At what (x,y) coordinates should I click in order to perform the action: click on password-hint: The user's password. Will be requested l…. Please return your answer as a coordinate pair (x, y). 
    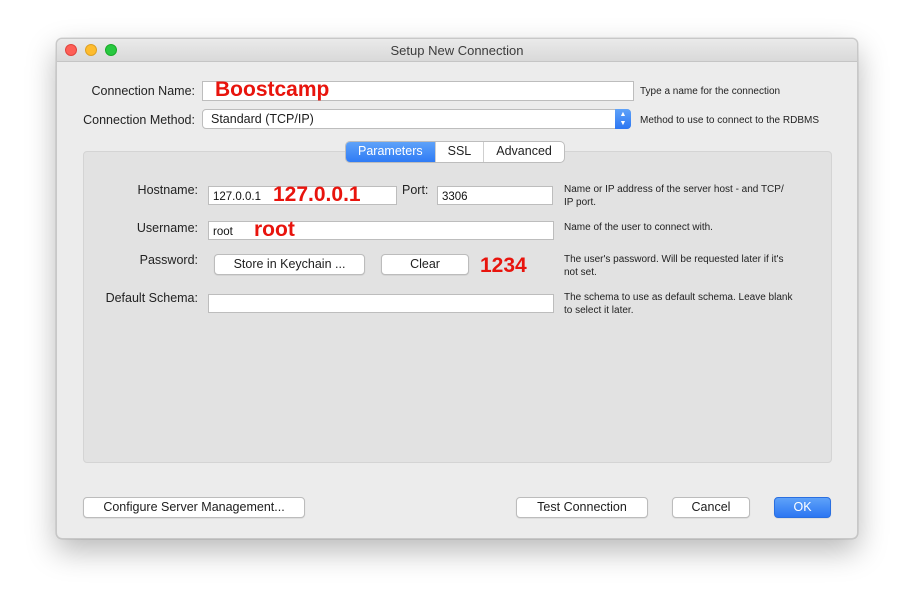
    Looking at the image, I should click on (673, 266).